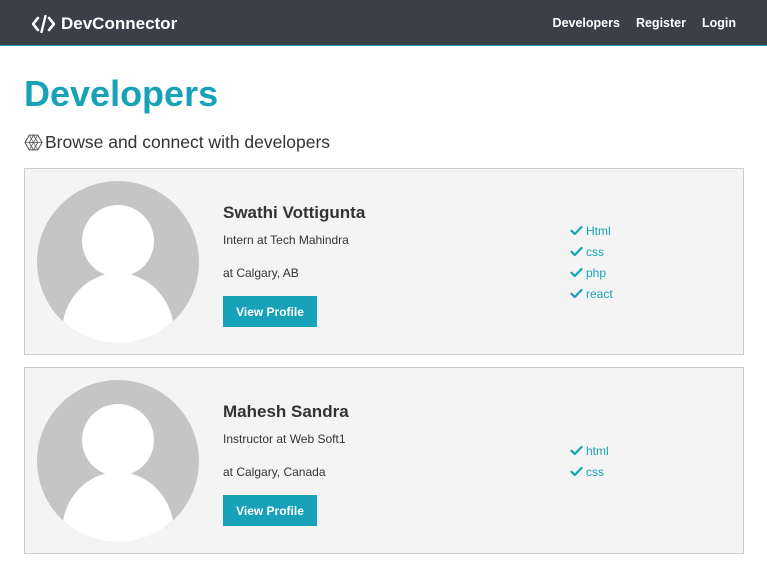 The width and height of the screenshot is (767, 573). What do you see at coordinates (598, 230) in the screenshot?
I see `skill-label: Html` at bounding box center [598, 230].